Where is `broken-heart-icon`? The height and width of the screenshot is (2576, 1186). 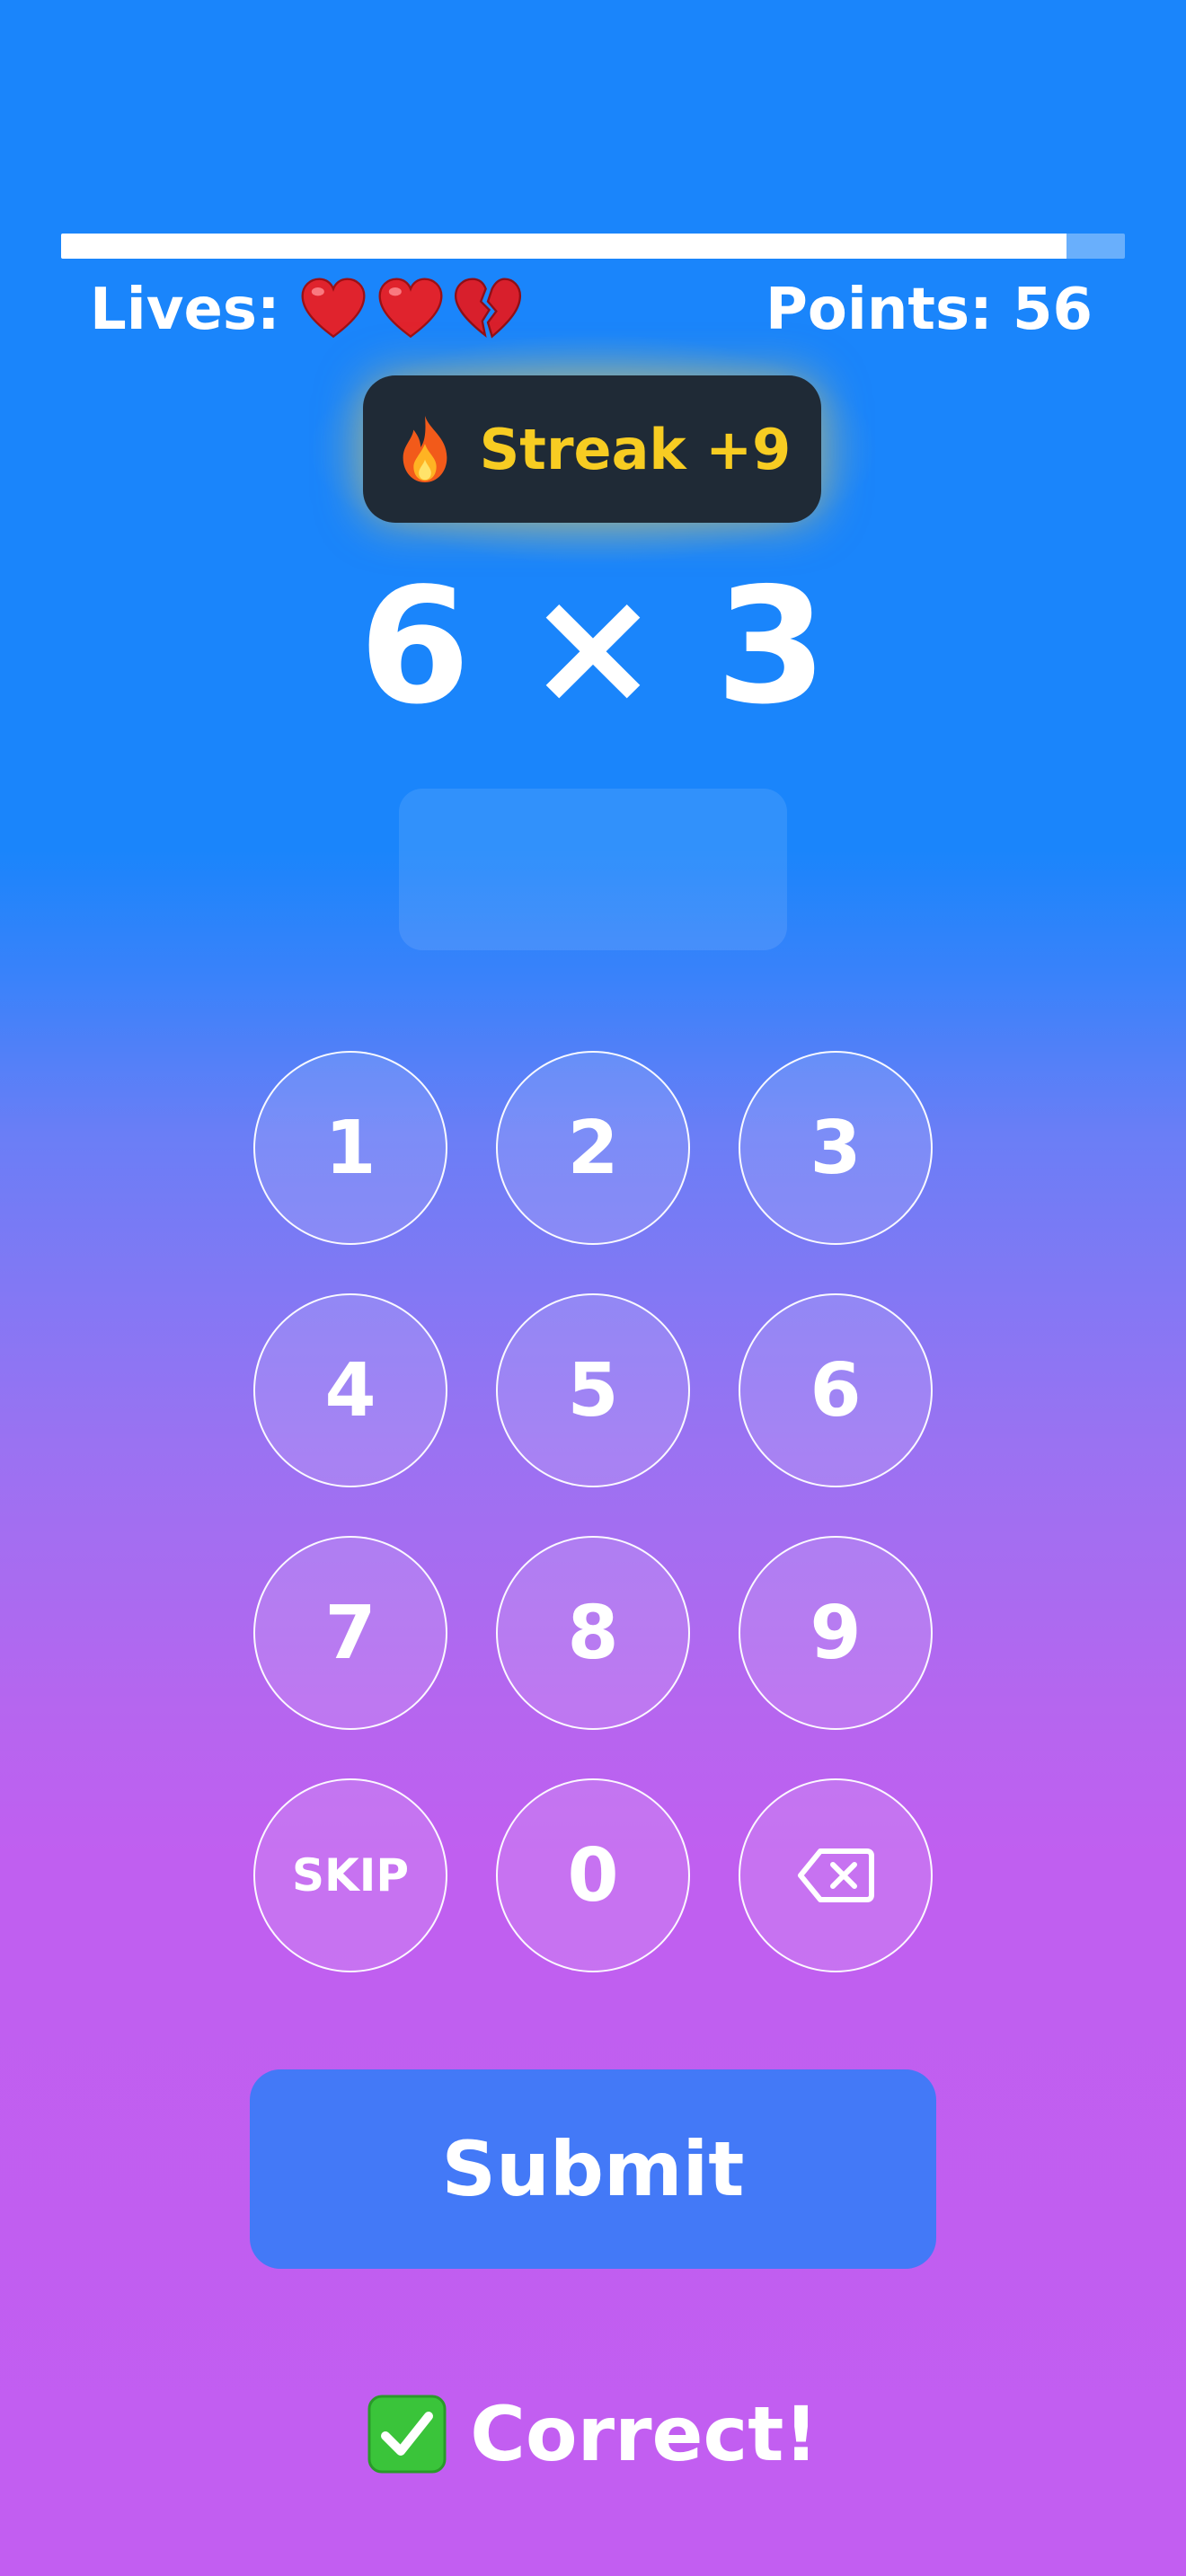
broken-heart-icon is located at coordinates (488, 310).